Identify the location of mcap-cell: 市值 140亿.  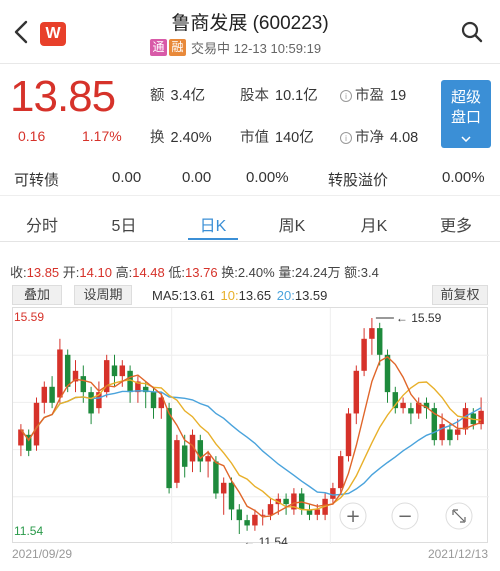
(277, 138).